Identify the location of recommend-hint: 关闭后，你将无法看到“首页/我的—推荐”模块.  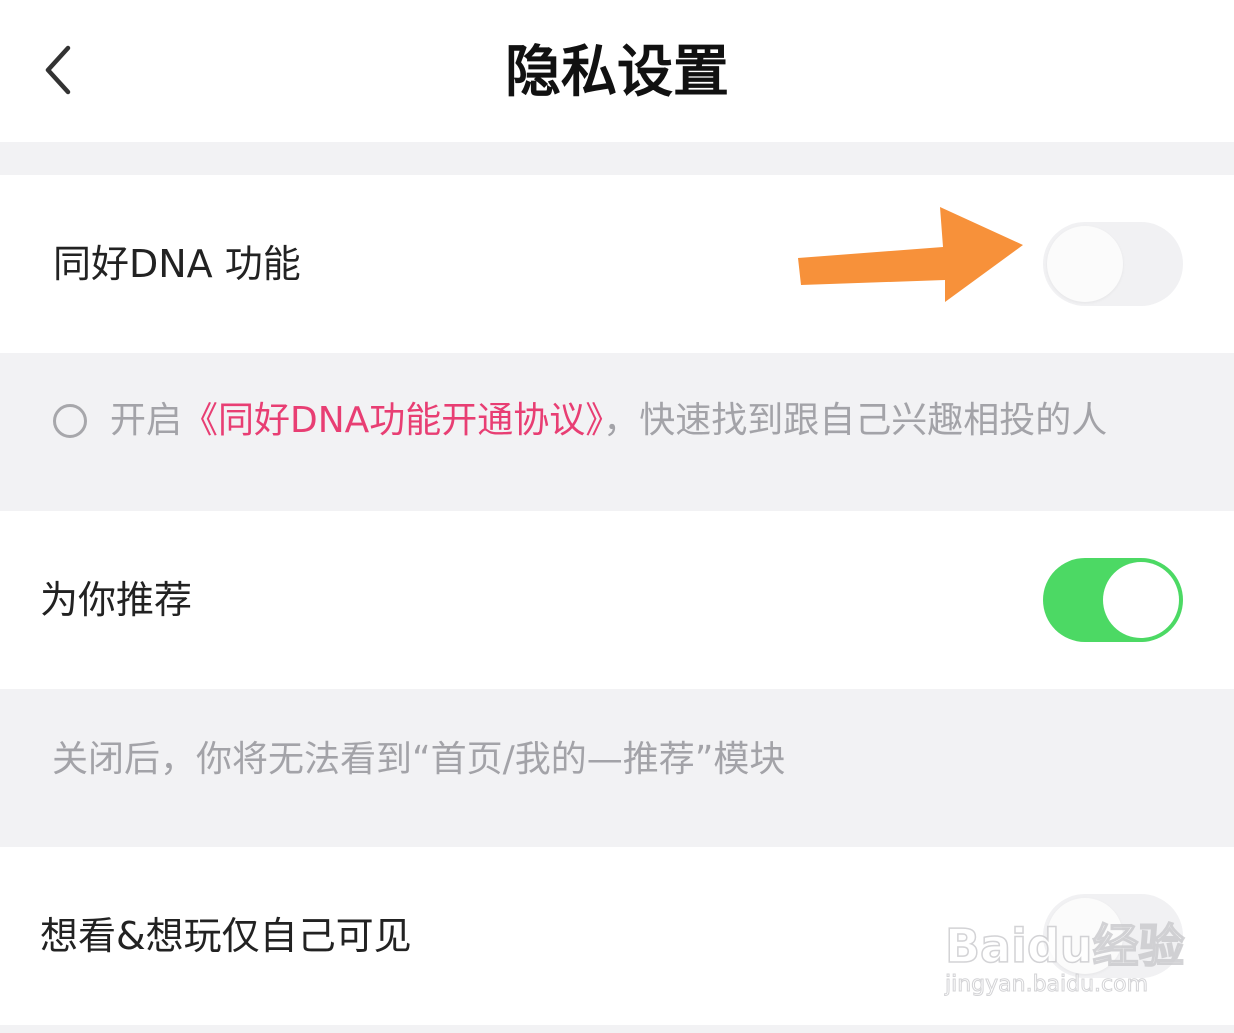
(419, 759).